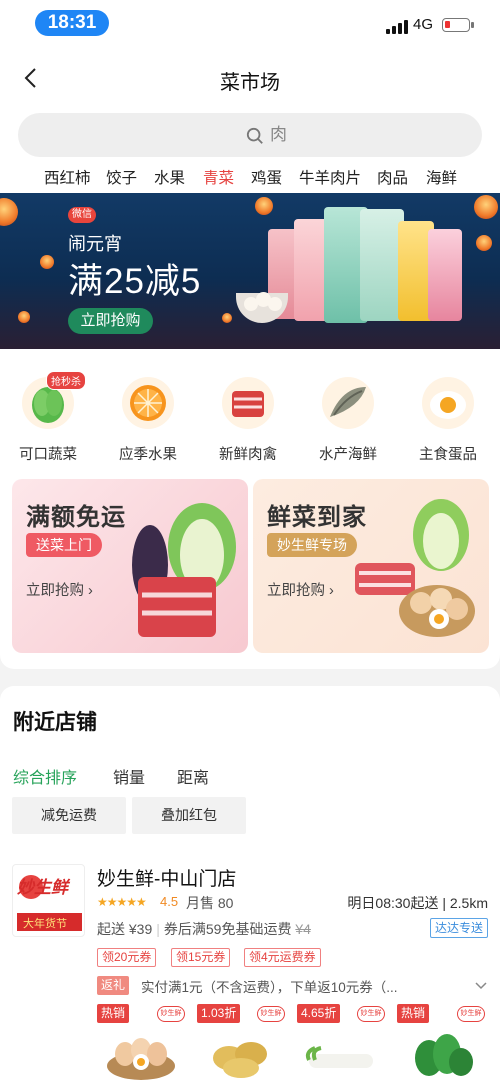 This screenshot has width=500, height=1081. I want to click on store-name: 妙生鲜-中山门店, so click(166, 877).